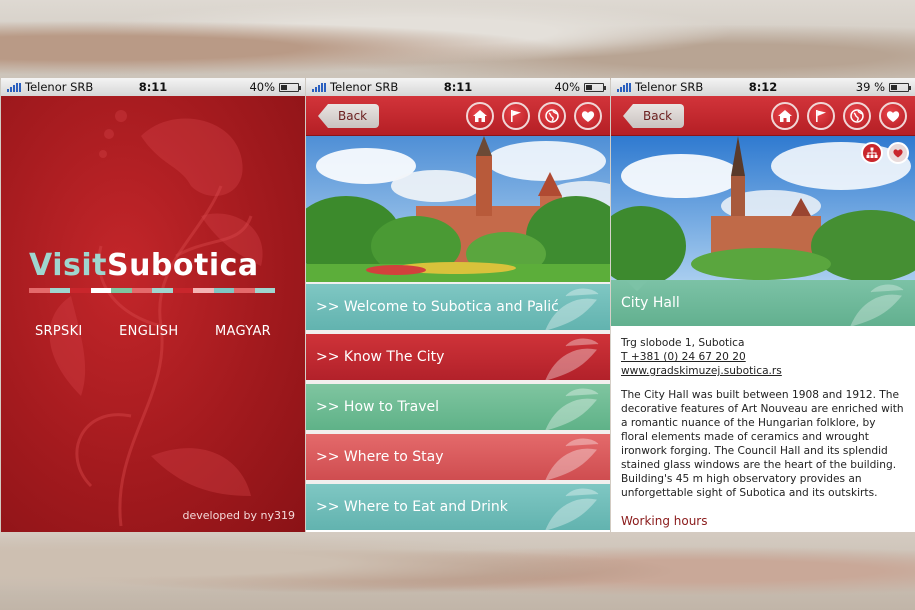 This screenshot has width=915, height=610. What do you see at coordinates (457, 571) in the screenshot?
I see `background-city-bottom` at bounding box center [457, 571].